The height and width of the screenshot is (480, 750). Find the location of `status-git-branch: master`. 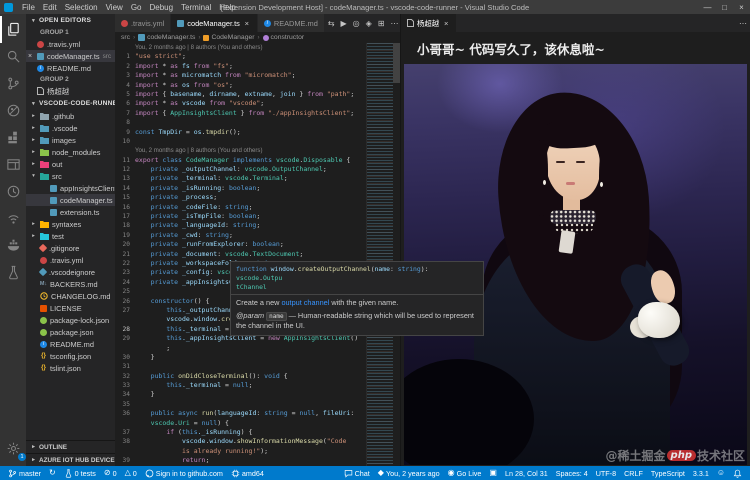

status-git-branch: master is located at coordinates (24, 473).